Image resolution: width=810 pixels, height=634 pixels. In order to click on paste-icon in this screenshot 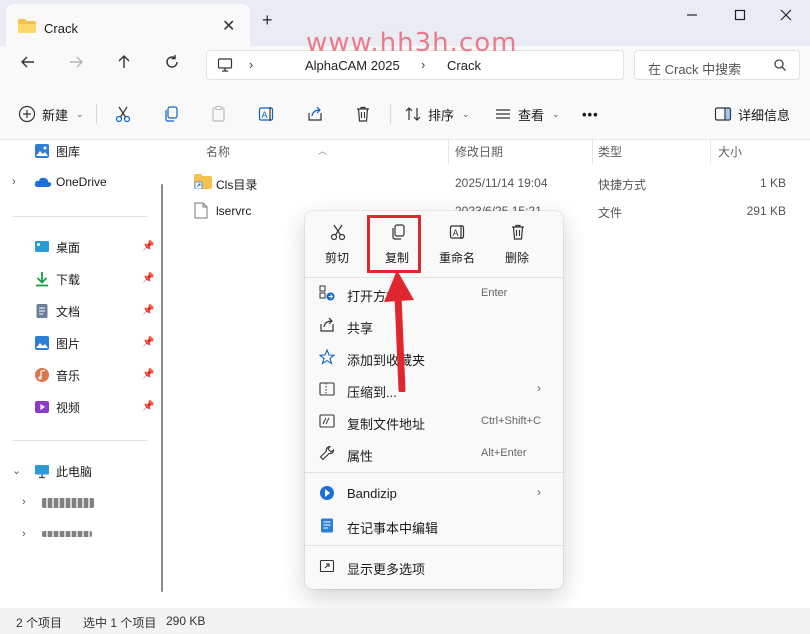, I will do `click(219, 114)`.